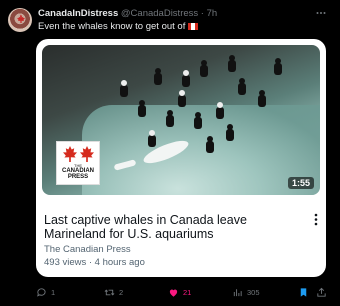  I want to click on repost-button: 2, so click(113, 292).